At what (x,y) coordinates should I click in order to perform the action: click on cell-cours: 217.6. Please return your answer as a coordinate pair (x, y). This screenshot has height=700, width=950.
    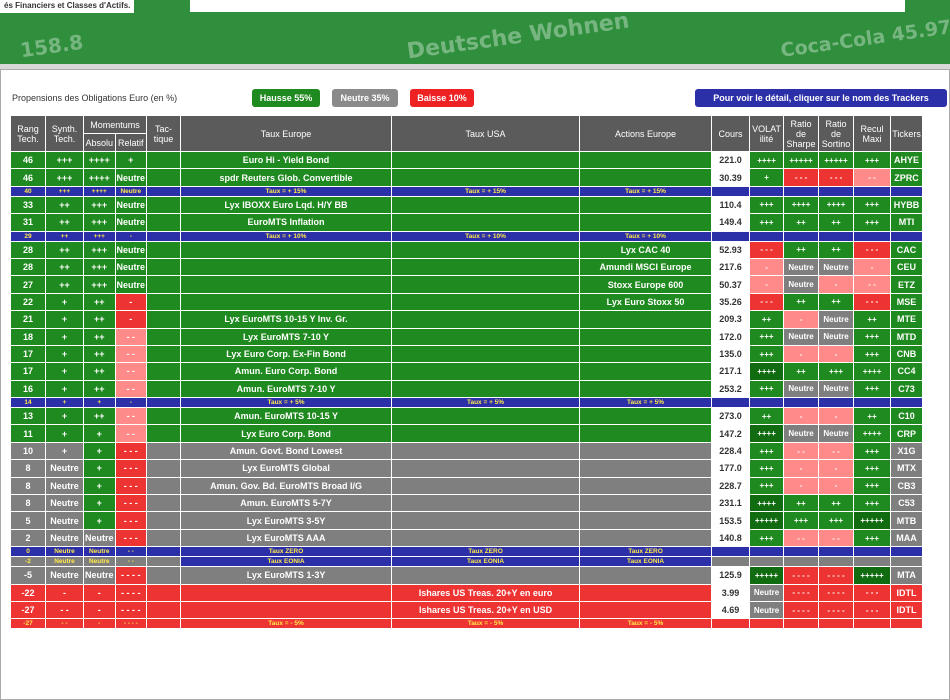
    Looking at the image, I should click on (731, 267).